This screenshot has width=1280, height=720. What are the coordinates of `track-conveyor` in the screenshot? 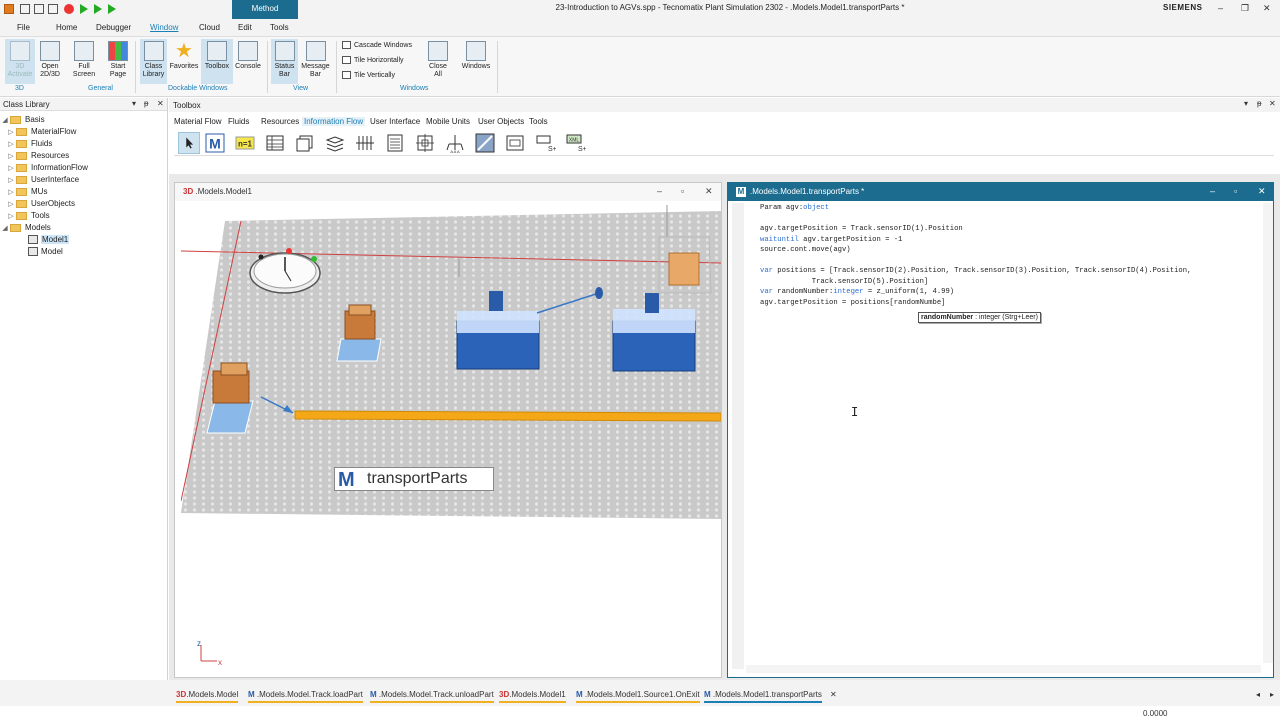 It's located at (507, 416).